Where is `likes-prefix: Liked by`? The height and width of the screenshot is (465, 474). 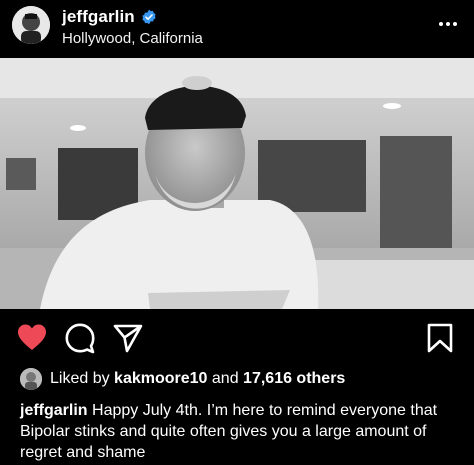
likes-prefix: Liked by is located at coordinates (80, 378).